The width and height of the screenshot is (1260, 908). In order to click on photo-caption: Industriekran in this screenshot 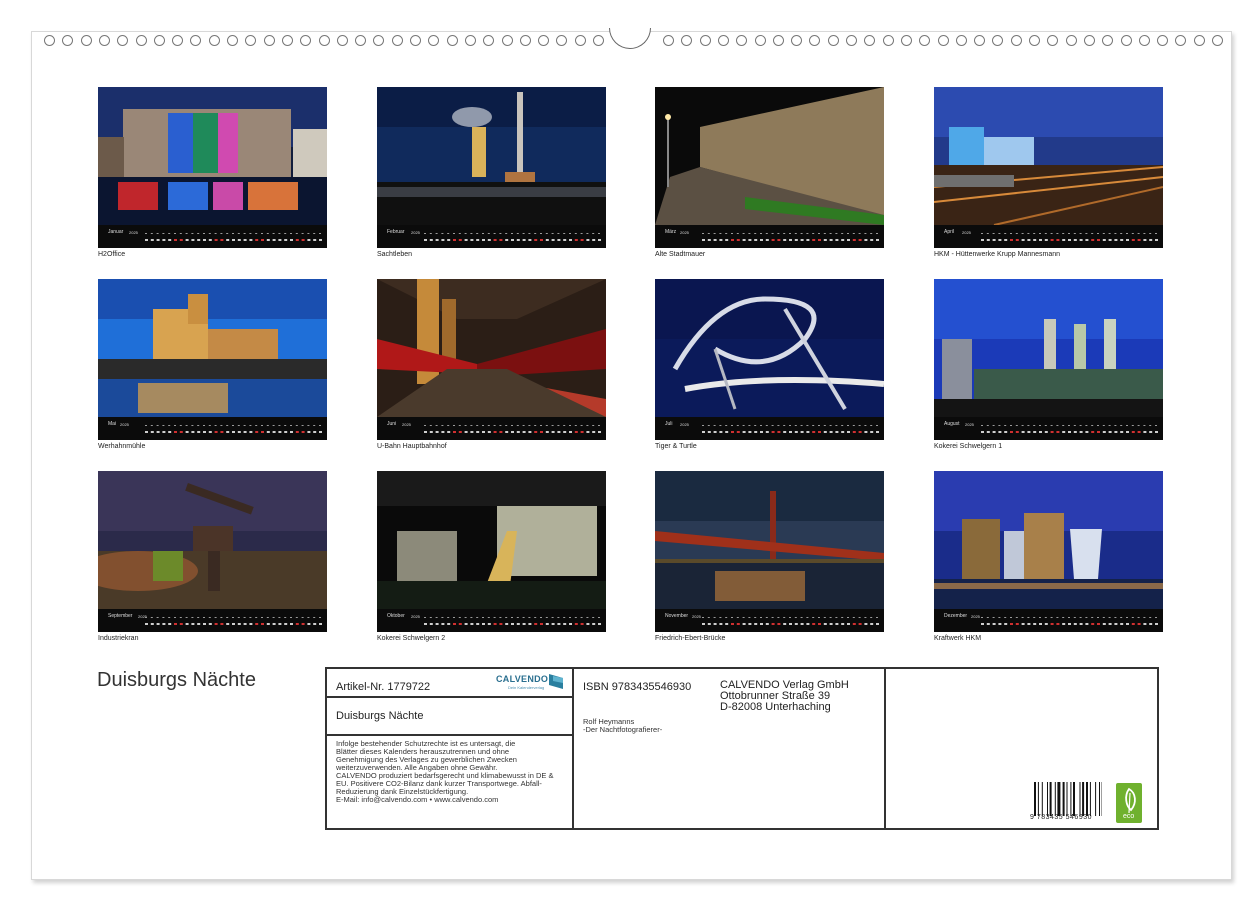, I will do `click(118, 638)`.